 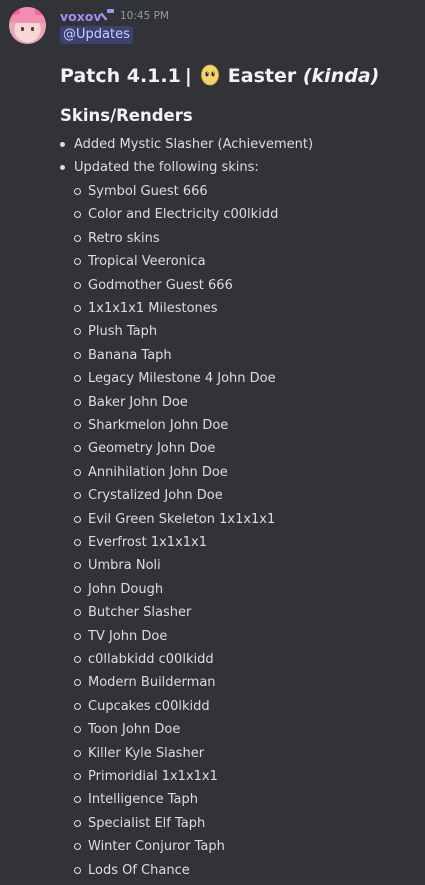 What do you see at coordinates (149, 706) in the screenshot?
I see `skin-name: Cupcakes c00lkidd` at bounding box center [149, 706].